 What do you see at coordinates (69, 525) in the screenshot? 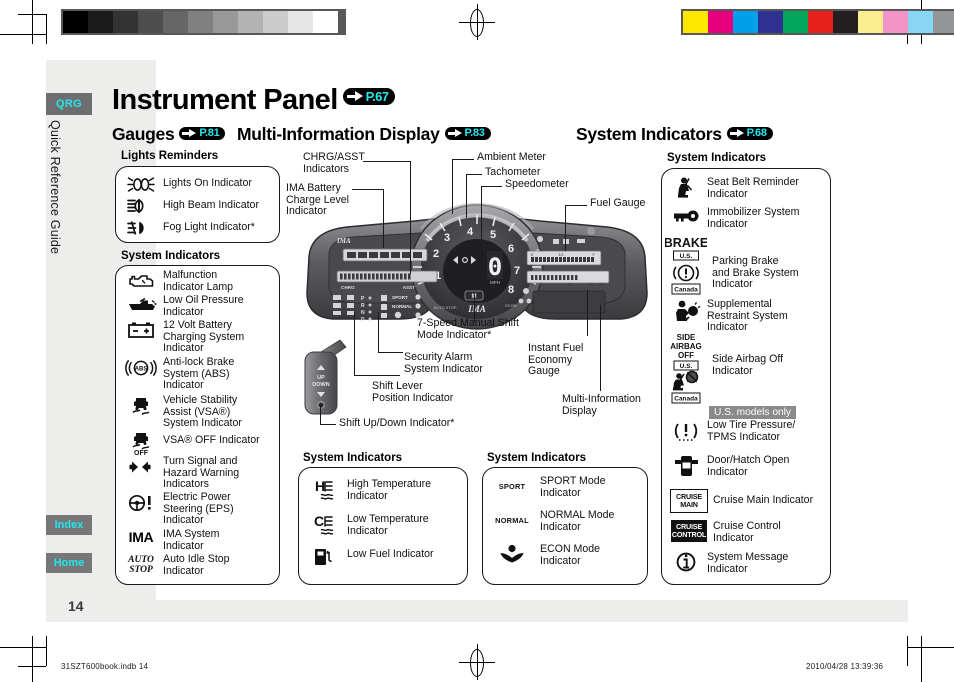
I see `sidebar-button-index: Index` at bounding box center [69, 525].